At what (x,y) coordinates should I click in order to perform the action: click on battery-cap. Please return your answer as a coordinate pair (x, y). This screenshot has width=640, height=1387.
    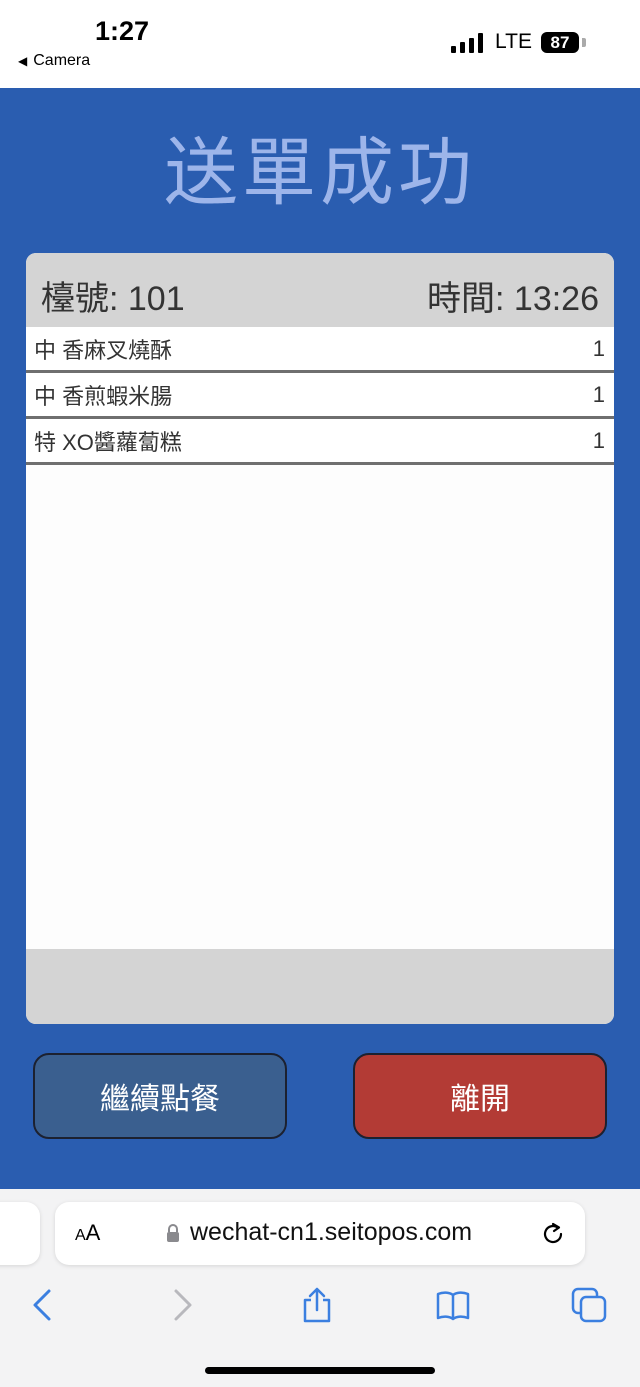
    Looking at the image, I should click on (584, 42).